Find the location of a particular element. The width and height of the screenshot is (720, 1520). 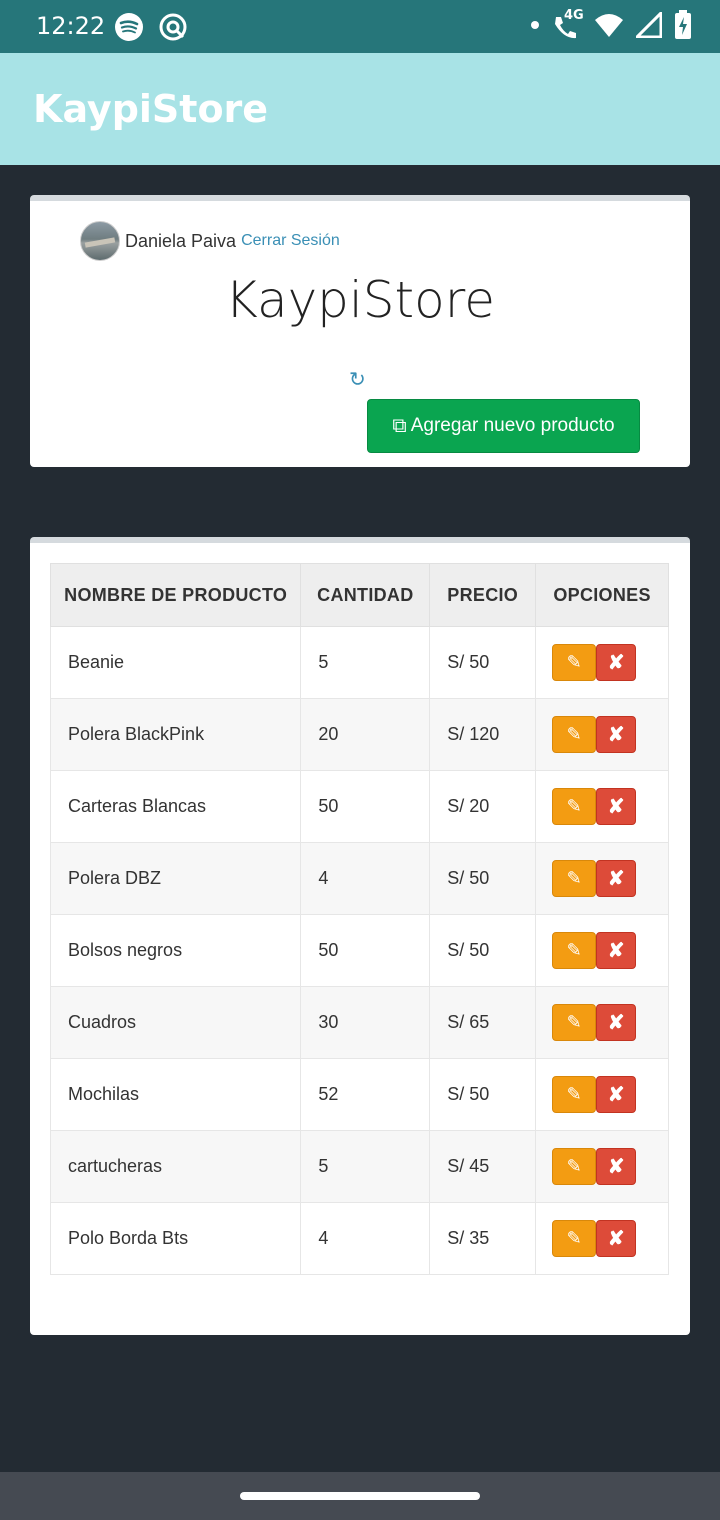

product-qty: 20 is located at coordinates (365, 734).